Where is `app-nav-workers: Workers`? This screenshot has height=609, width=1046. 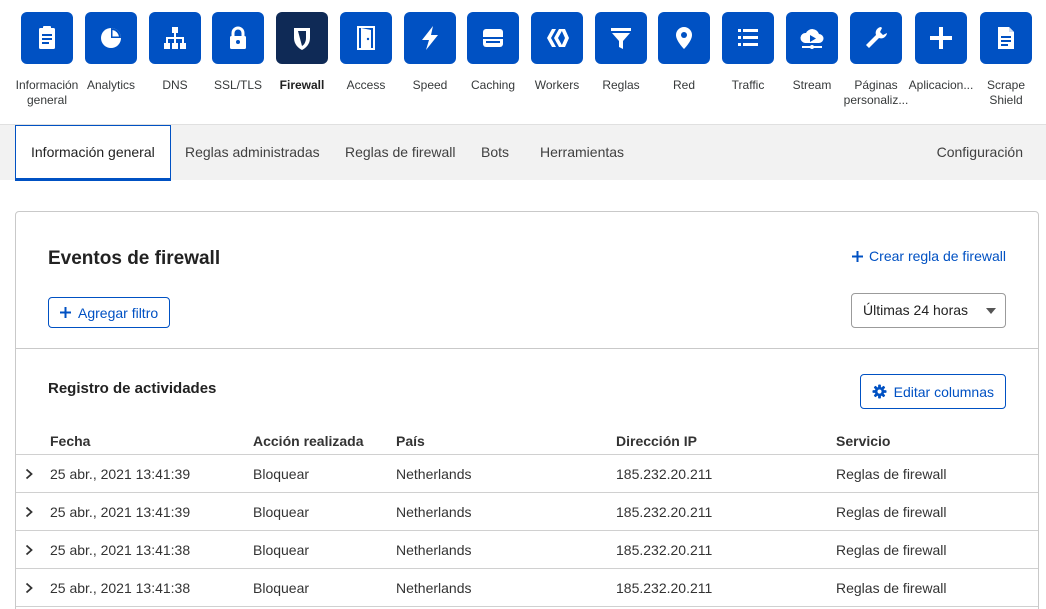
app-nav-workers: Workers is located at coordinates (557, 52).